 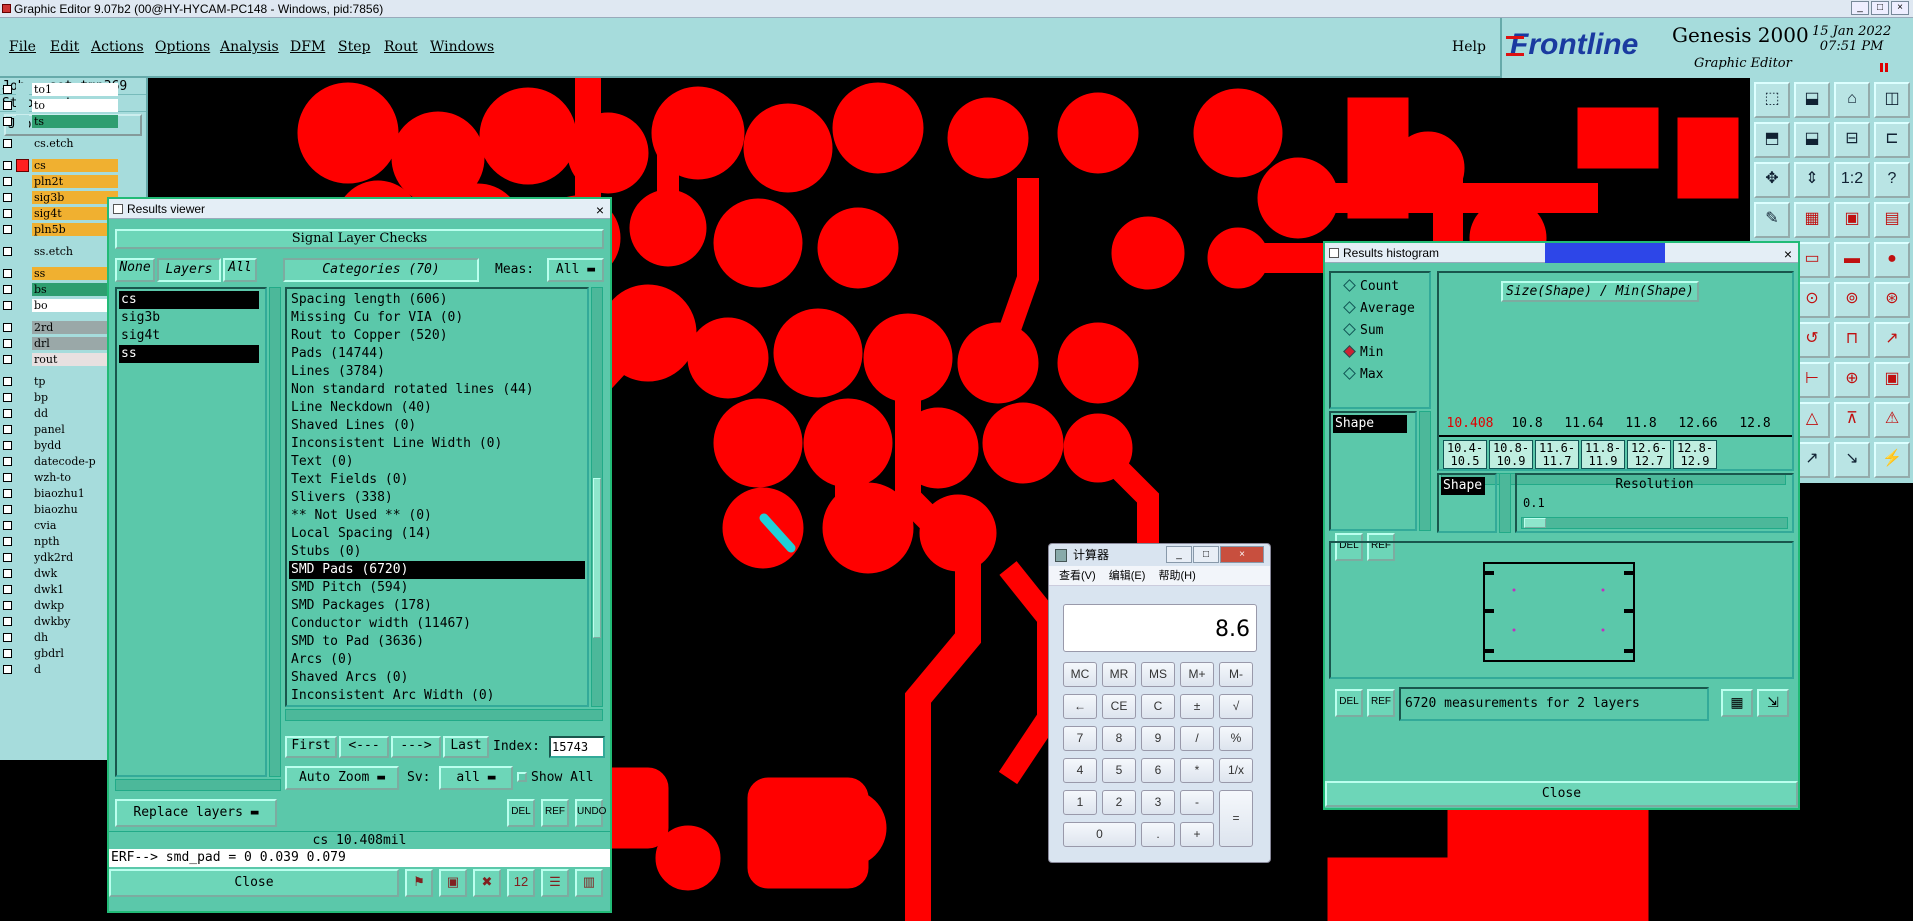 What do you see at coordinates (1080, 802) in the screenshot?
I see `digit-1-key: 1` at bounding box center [1080, 802].